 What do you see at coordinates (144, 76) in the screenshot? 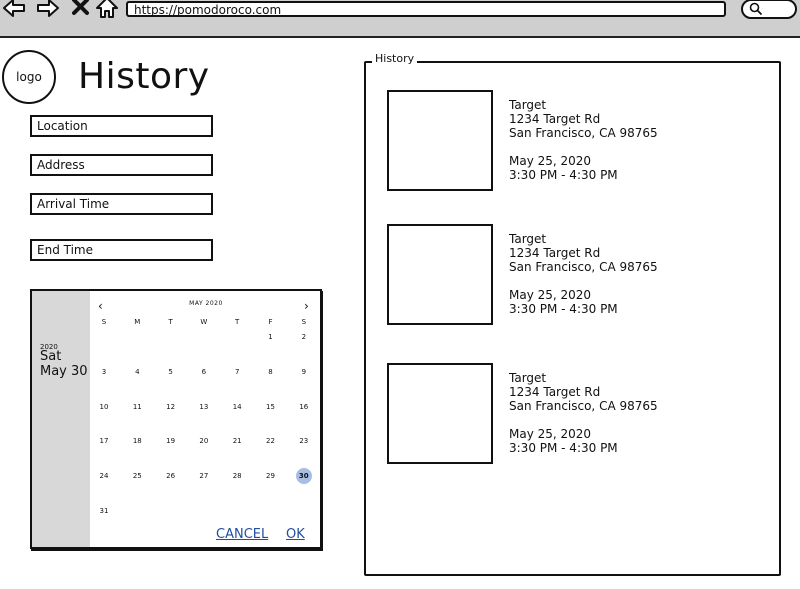
I see `page-title: History` at bounding box center [144, 76].